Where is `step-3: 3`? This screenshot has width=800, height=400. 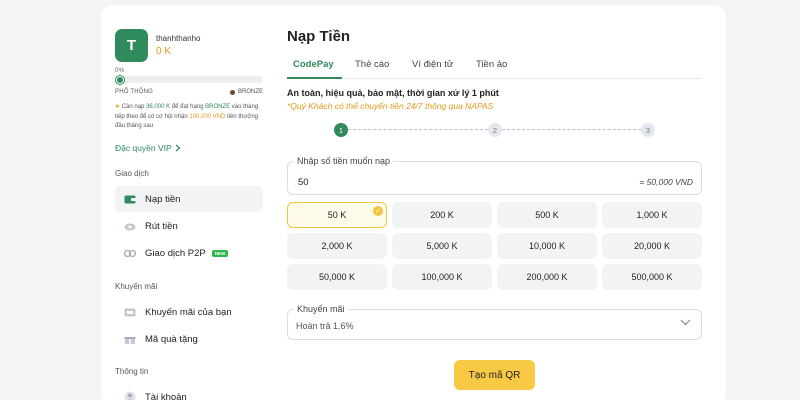 step-3: 3 is located at coordinates (648, 130).